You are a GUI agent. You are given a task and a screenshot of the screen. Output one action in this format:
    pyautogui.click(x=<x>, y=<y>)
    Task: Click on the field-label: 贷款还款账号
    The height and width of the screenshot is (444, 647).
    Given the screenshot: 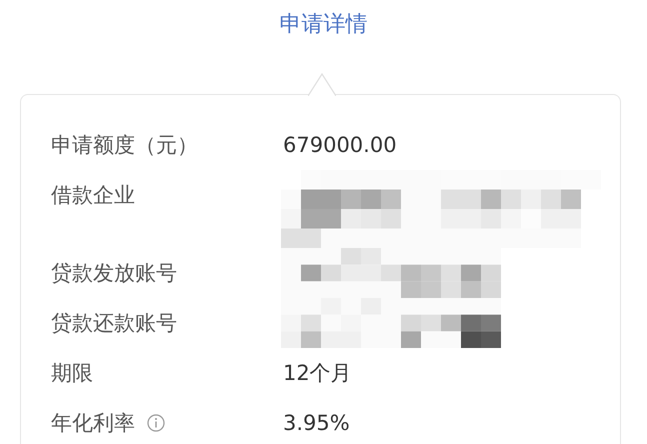 What is the action you would take?
    pyautogui.click(x=114, y=323)
    